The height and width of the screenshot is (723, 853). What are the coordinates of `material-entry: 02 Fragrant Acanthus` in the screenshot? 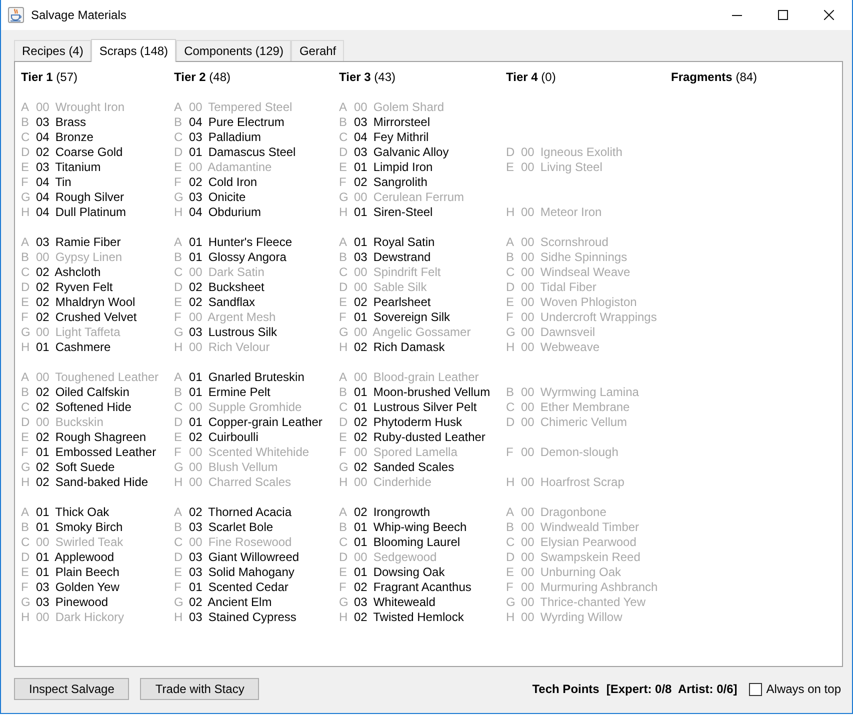 It's located at (413, 587).